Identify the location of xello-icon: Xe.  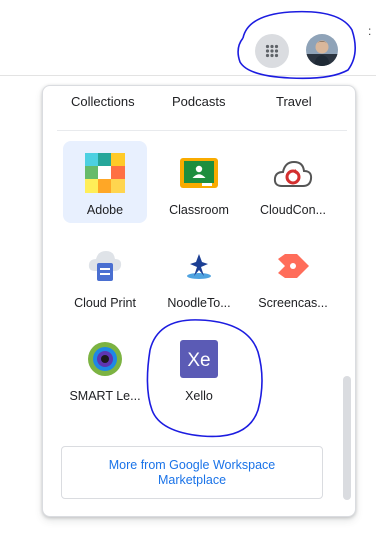
(199, 359).